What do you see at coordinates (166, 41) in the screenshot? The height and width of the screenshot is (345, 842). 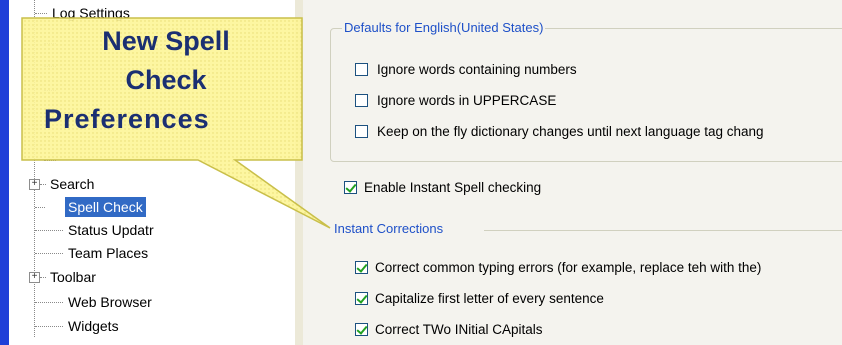 I see `callout-line-1: New Spell` at bounding box center [166, 41].